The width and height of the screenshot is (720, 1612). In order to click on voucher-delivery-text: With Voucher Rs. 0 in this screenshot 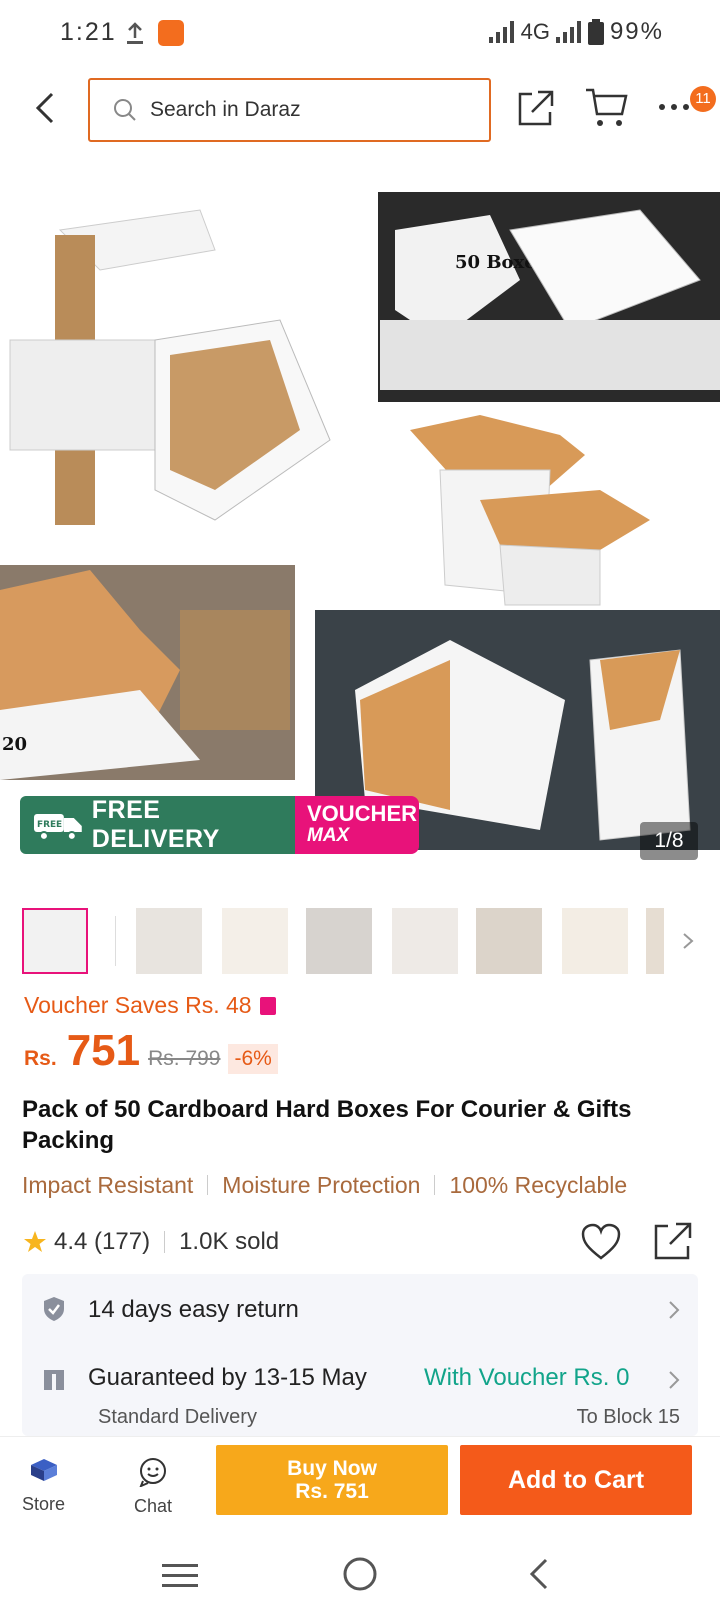, I will do `click(527, 1377)`.